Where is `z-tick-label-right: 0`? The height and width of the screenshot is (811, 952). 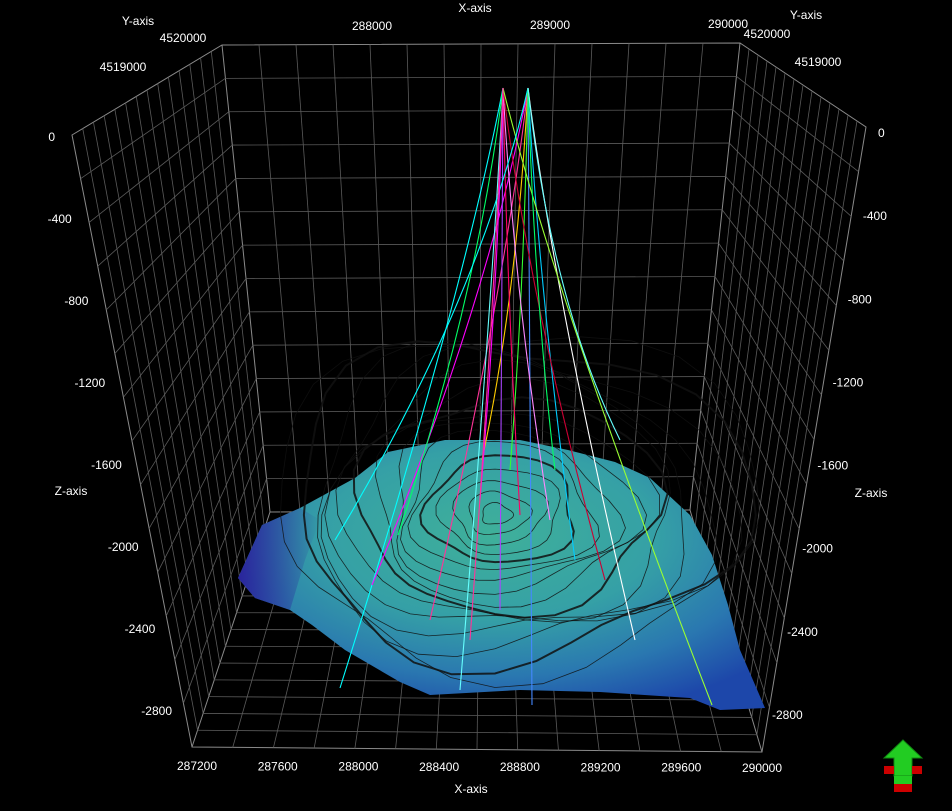 z-tick-label-right: 0 is located at coordinates (881, 133).